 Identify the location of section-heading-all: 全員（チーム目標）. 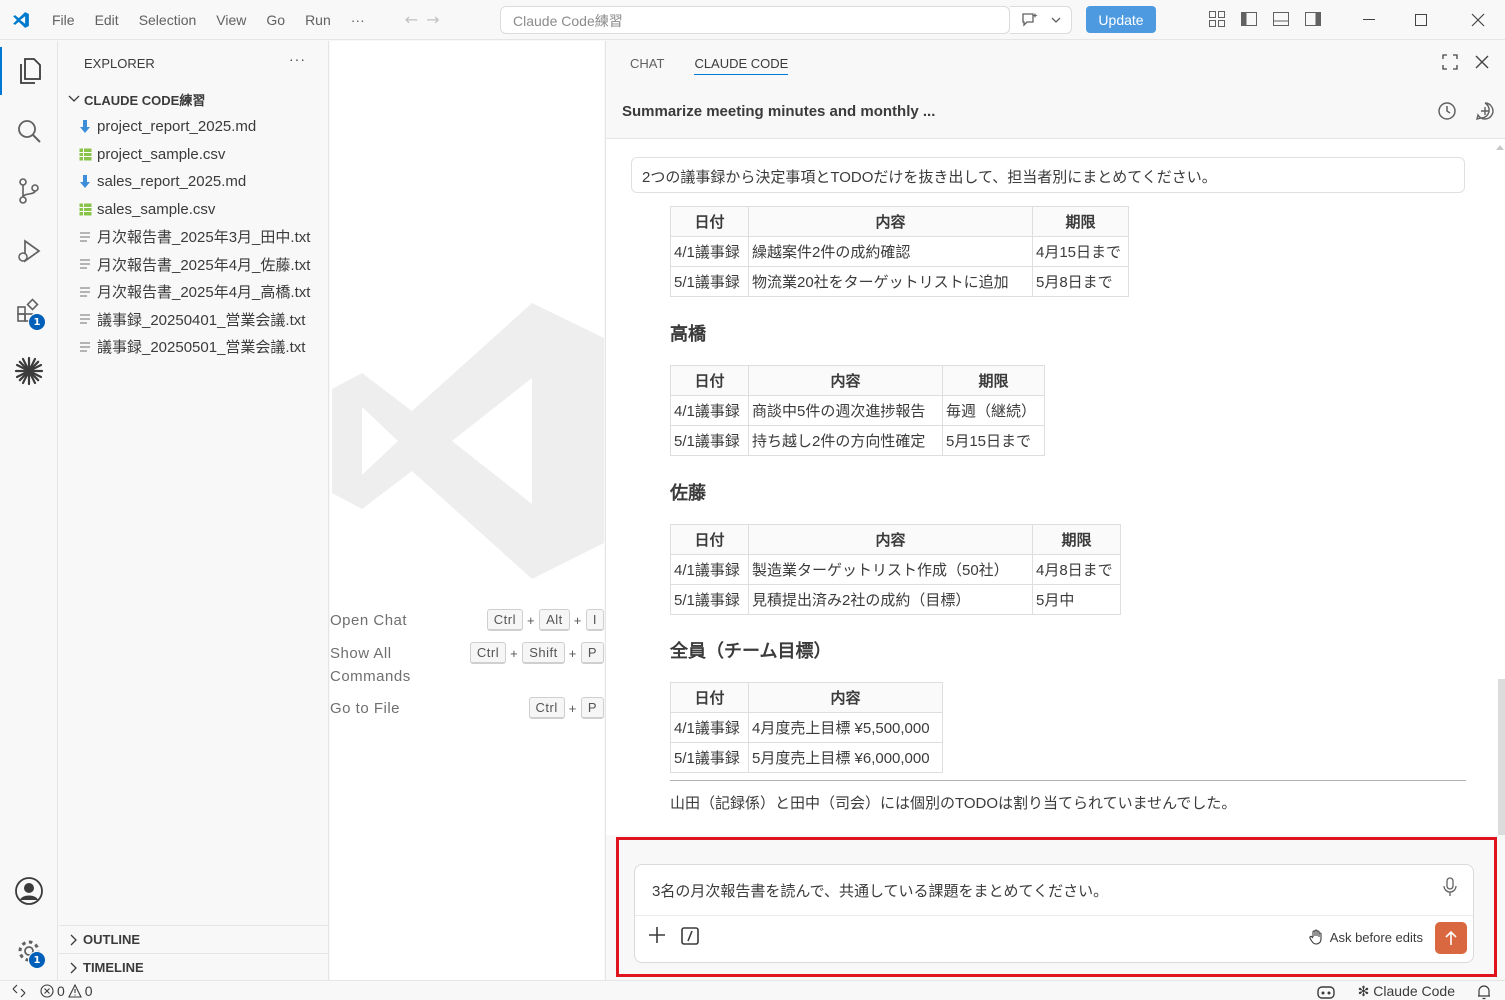
(751, 651).